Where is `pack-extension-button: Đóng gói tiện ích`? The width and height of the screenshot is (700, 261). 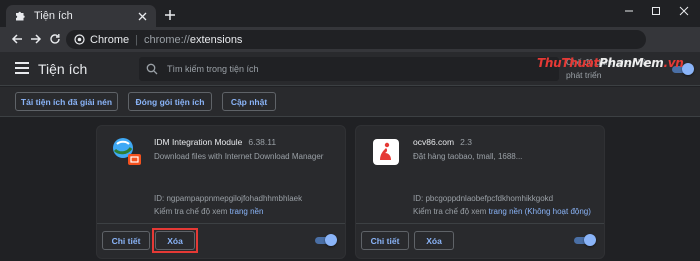
pack-extension-button: Đóng gói tiện ích is located at coordinates (170, 101).